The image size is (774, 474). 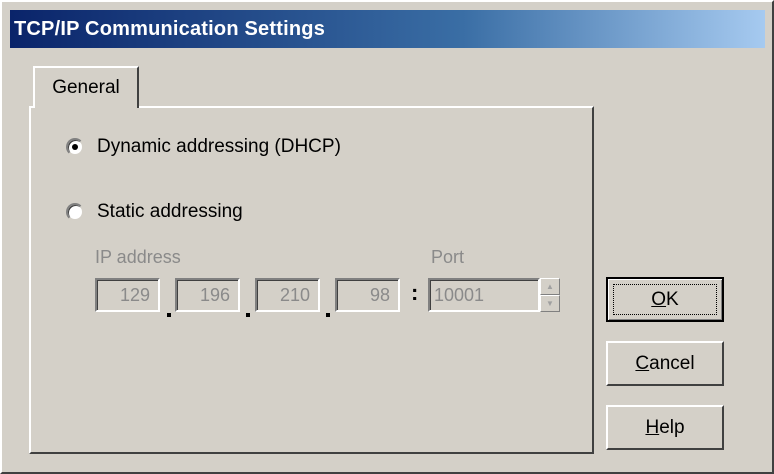 I want to click on window-title: TCP/IP Communication Settings, so click(x=170, y=29).